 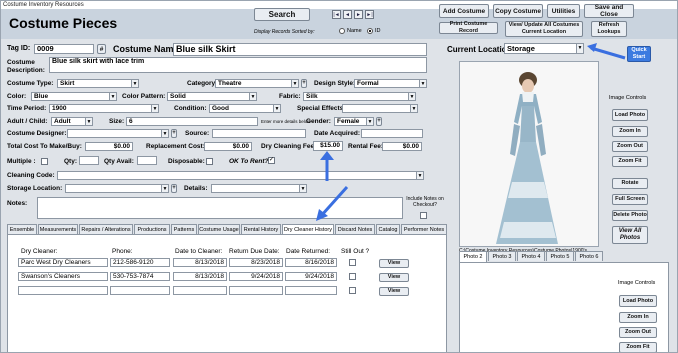 What do you see at coordinates (563, 11) in the screenshot?
I see `utilities-button: Utilities` at bounding box center [563, 11].